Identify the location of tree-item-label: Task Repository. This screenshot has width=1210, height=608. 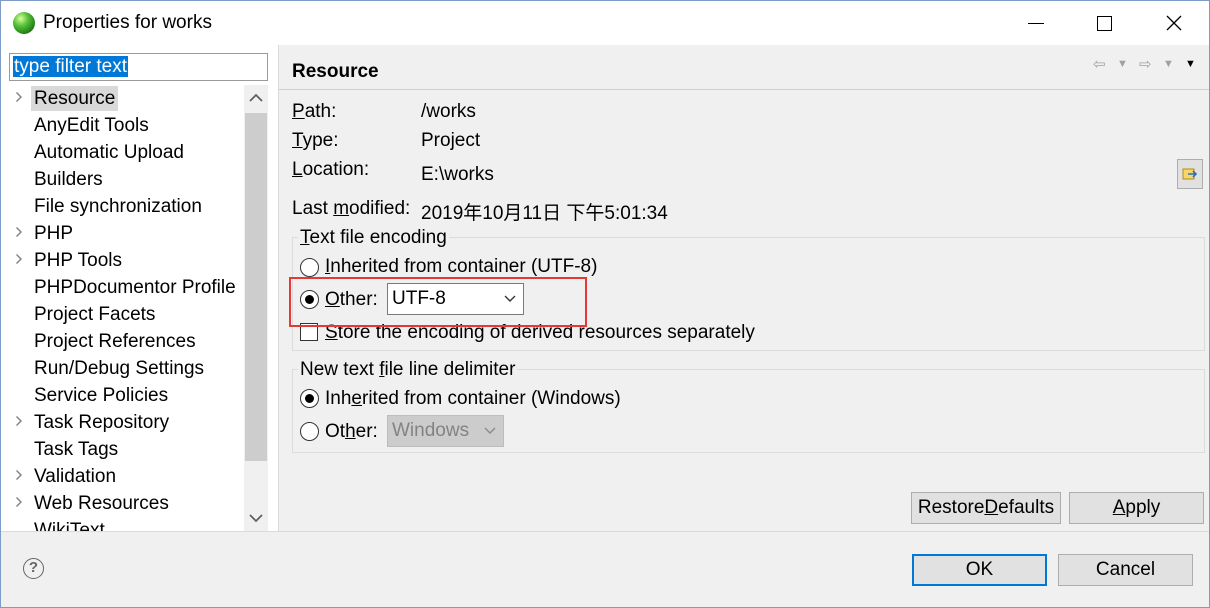
(102, 422).